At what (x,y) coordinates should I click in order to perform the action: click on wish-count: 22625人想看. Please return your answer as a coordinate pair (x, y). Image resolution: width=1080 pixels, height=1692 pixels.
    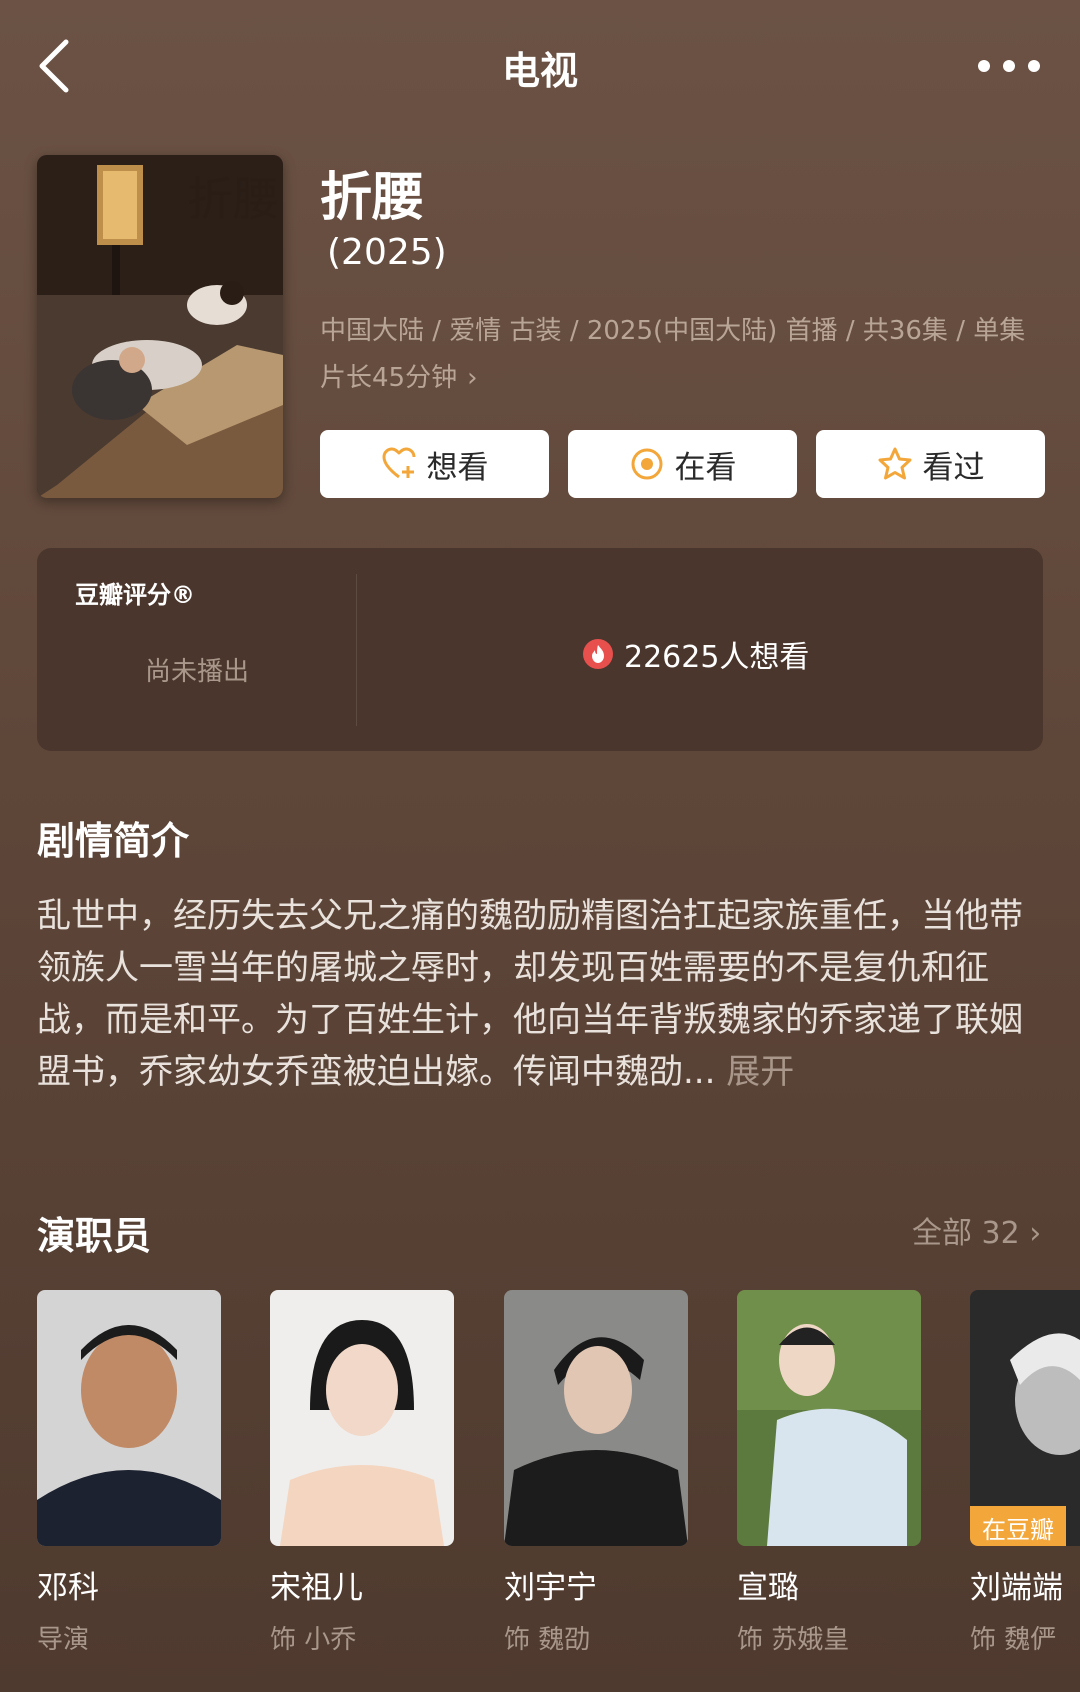
    Looking at the image, I should click on (717, 657).